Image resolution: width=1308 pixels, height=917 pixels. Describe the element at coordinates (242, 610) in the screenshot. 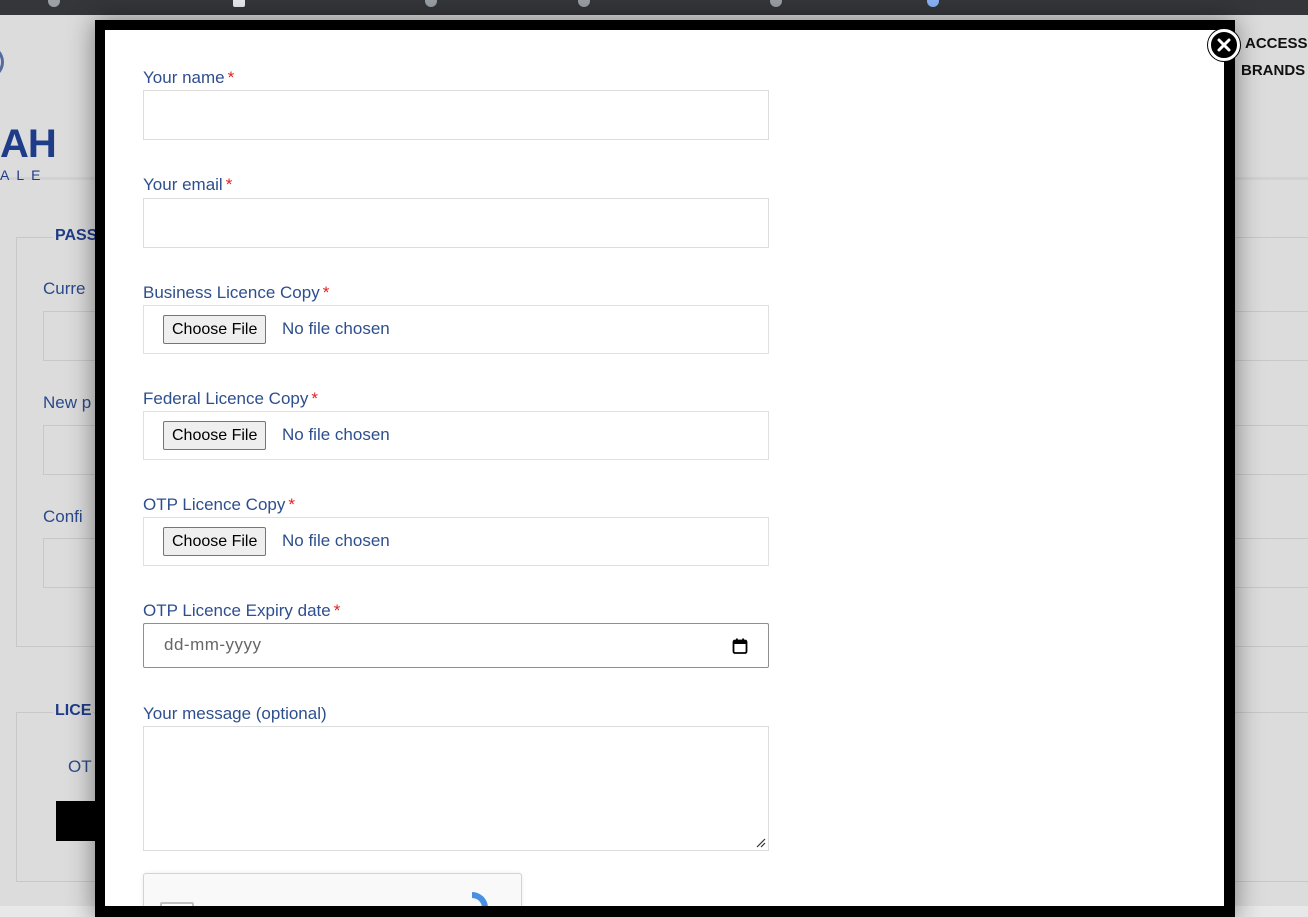

I see `otp-expiry-label: OTP Licence Expiry date *` at that location.